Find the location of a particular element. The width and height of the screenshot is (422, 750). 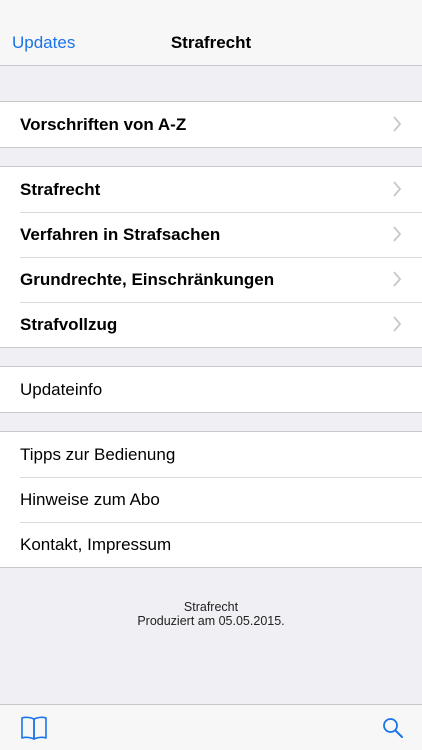

list-item-grundrechte: Grundrechte, Einschränkungen is located at coordinates (211, 279).